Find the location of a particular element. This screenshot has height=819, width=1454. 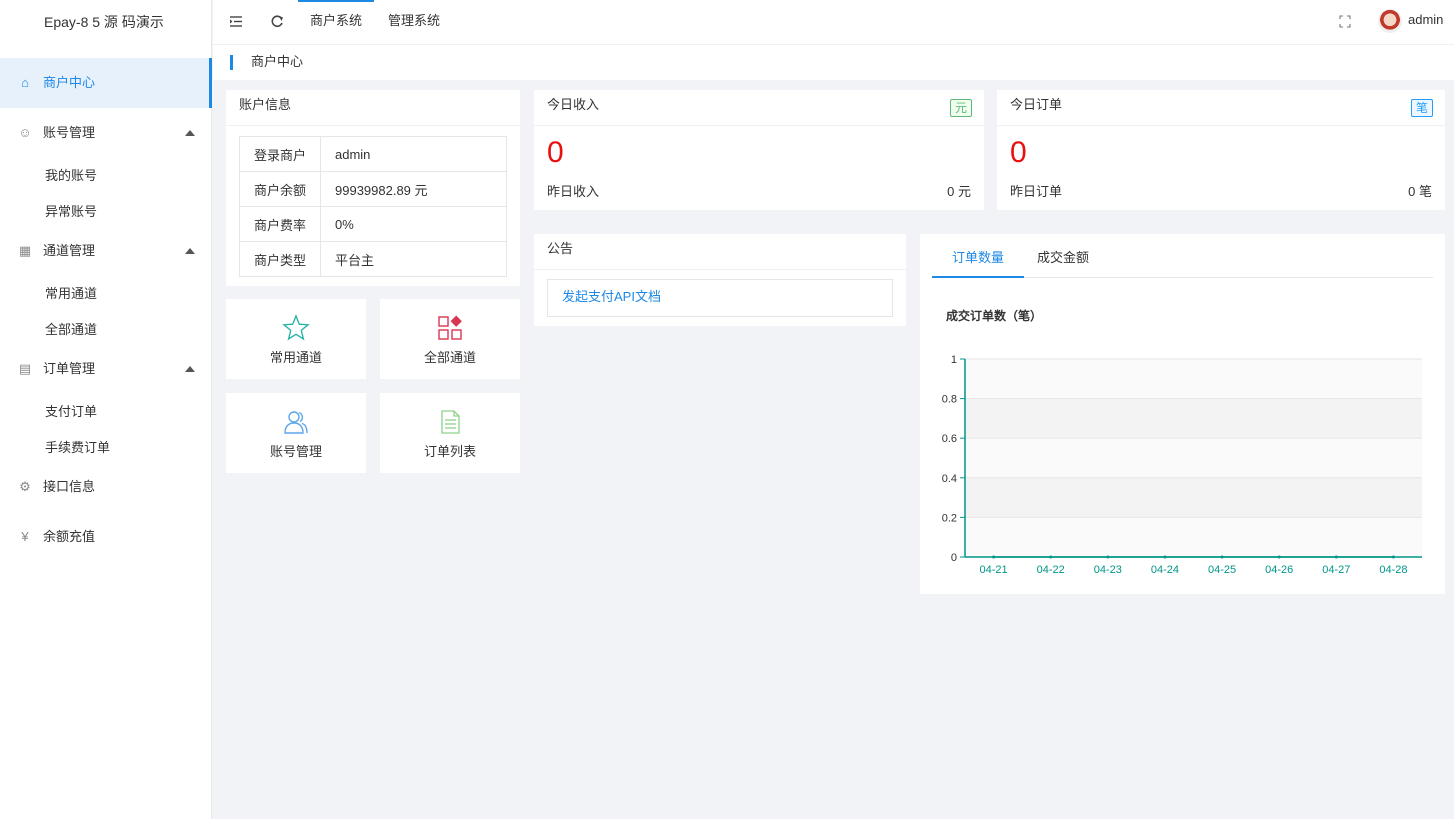

sidebar-item-label: 商户中心 is located at coordinates (69, 82).